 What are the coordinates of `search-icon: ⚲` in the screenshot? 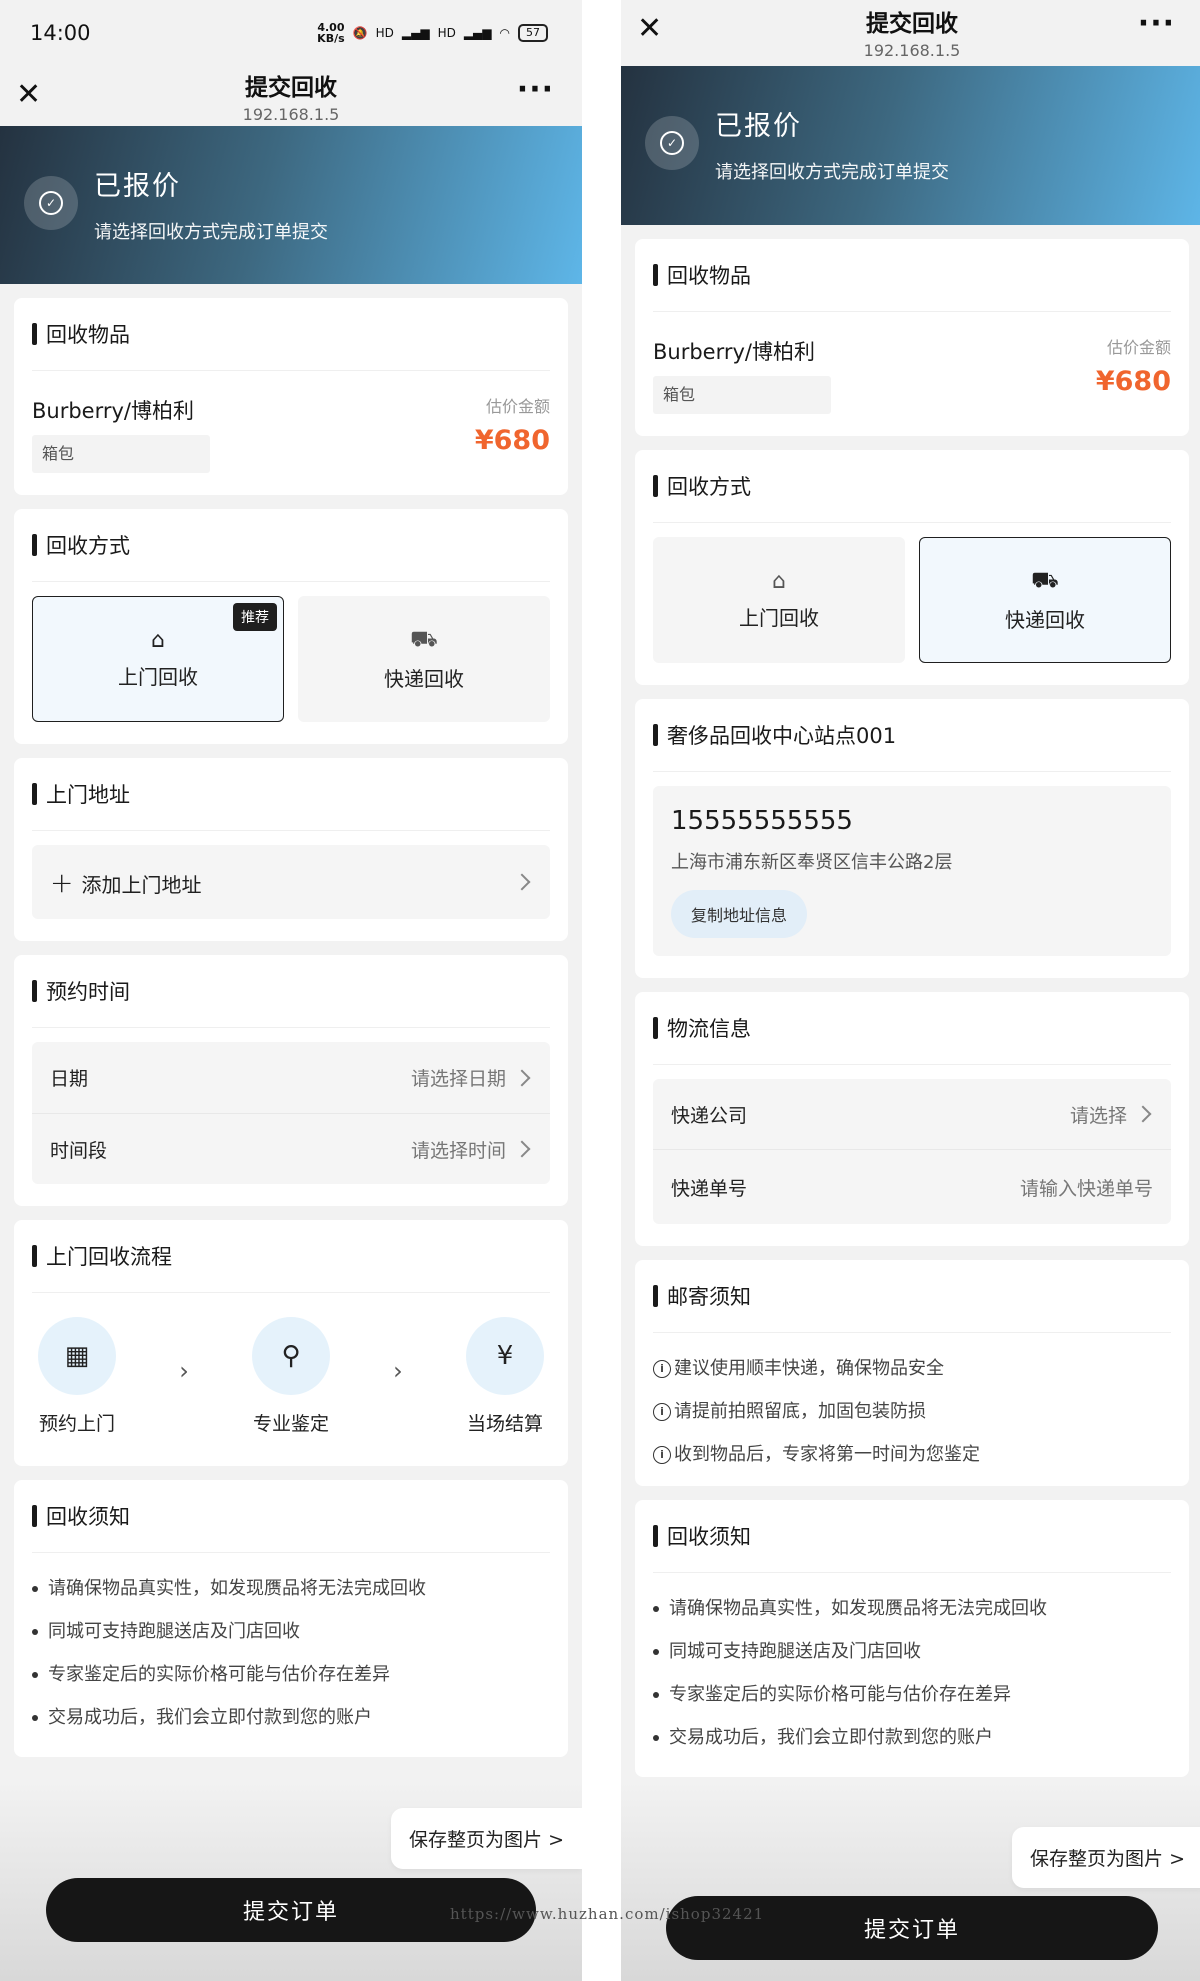 It's located at (290, 1356).